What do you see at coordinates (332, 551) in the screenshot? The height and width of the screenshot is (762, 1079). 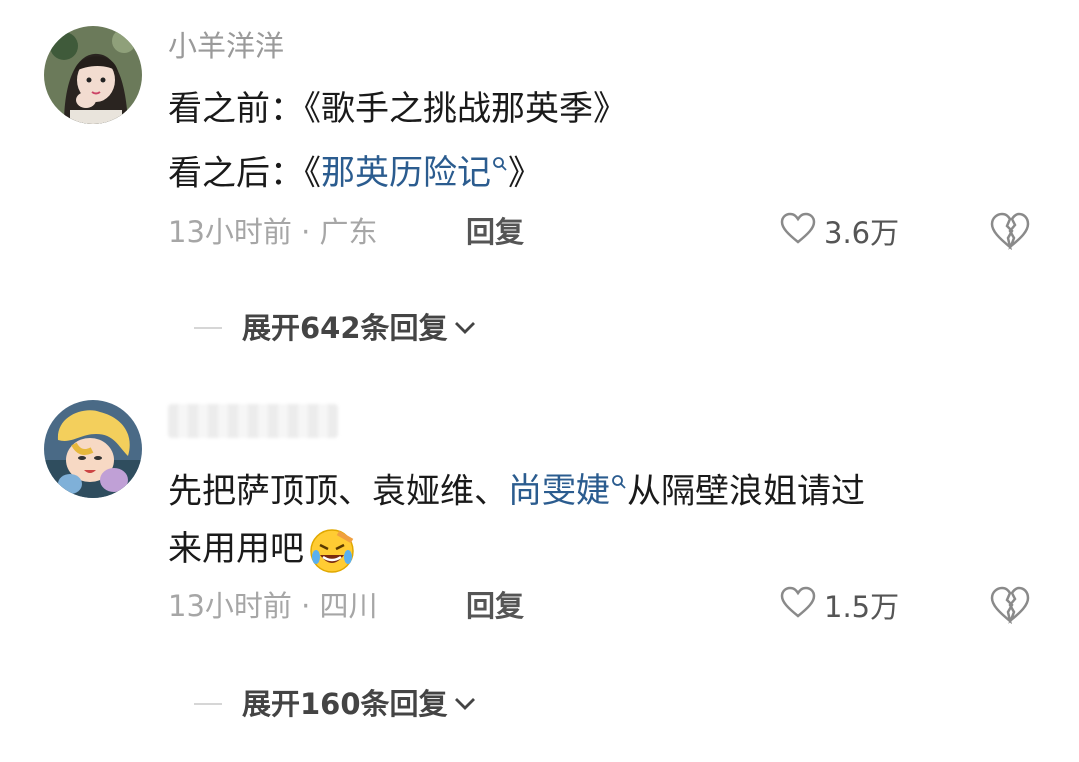 I see `laughing-crying-emoji-icon` at bounding box center [332, 551].